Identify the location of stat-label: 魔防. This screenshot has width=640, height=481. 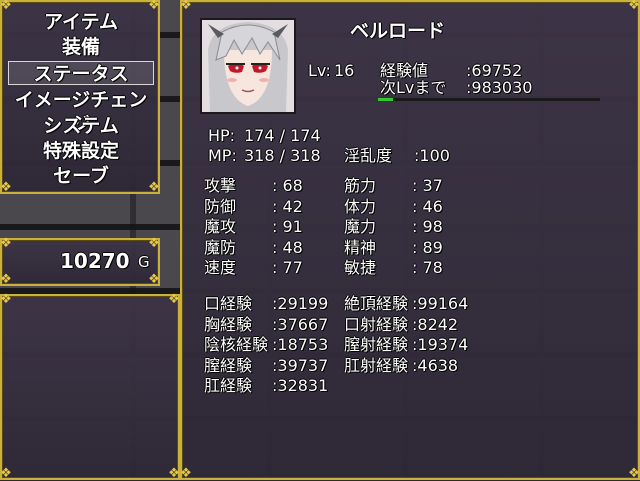
(220, 247).